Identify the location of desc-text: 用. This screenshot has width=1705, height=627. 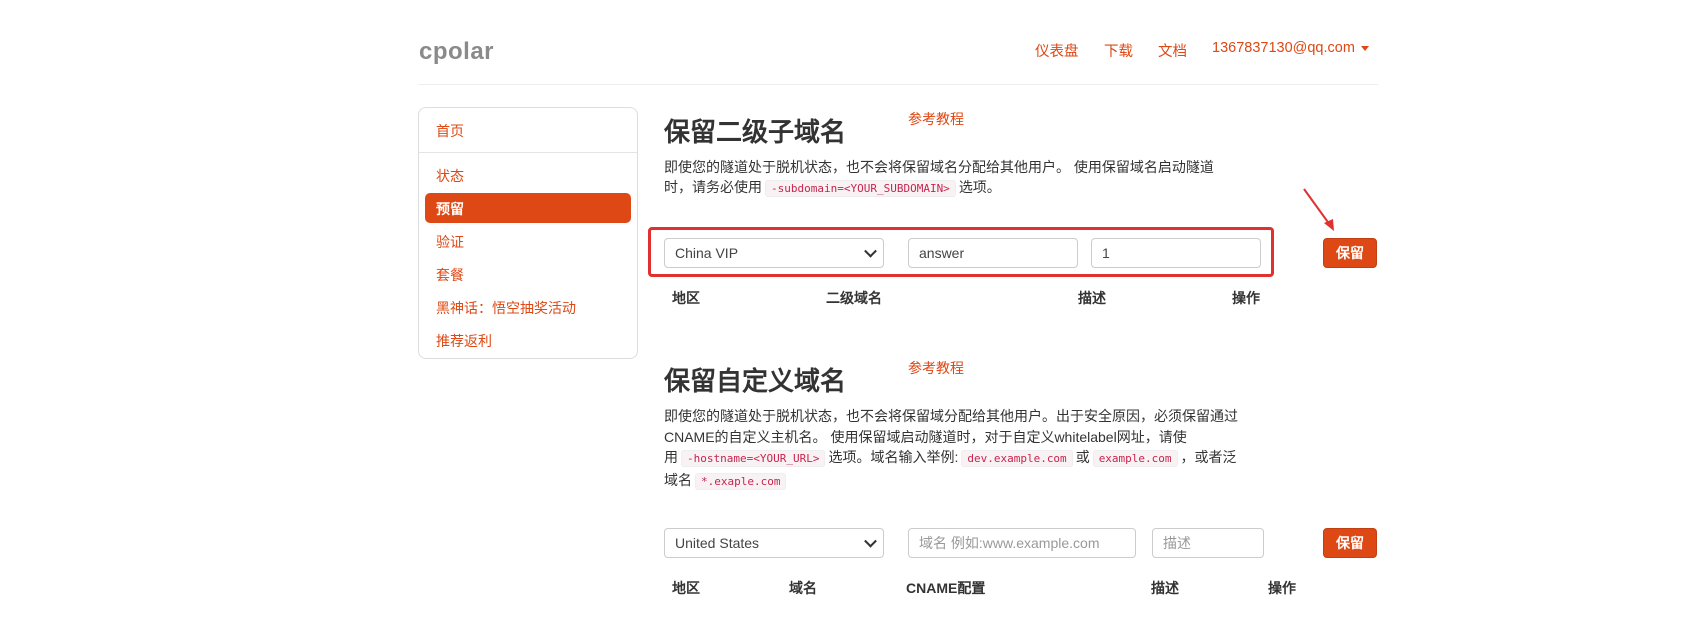
(671, 457).